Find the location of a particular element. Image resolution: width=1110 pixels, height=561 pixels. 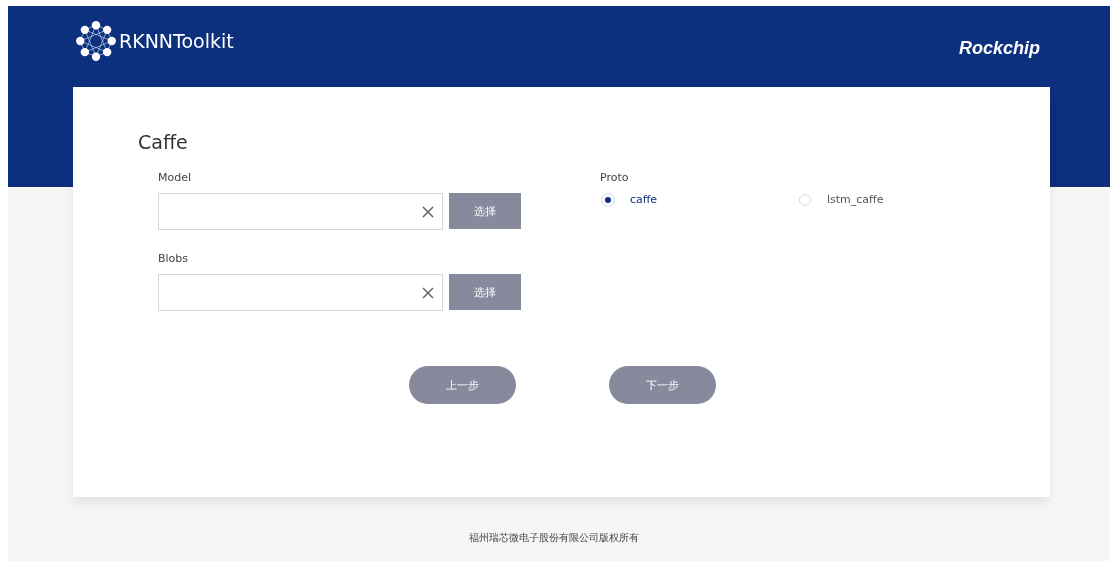

form-title: Caffe is located at coordinates (163, 142).